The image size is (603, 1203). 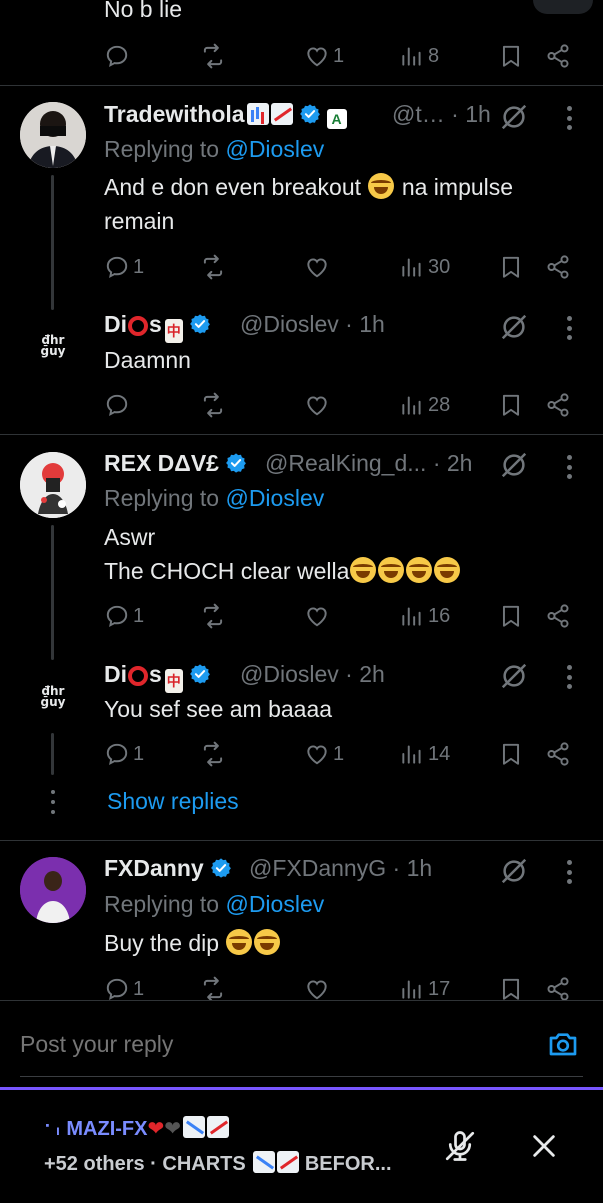 What do you see at coordinates (52, 242) in the screenshot?
I see `thread-line` at bounding box center [52, 242].